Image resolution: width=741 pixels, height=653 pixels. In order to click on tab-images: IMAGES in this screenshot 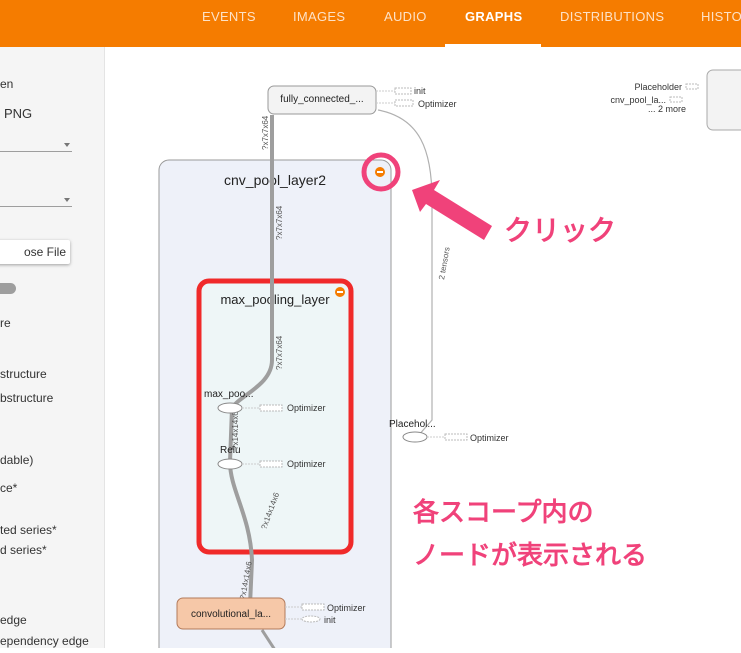, I will do `click(319, 23)`.